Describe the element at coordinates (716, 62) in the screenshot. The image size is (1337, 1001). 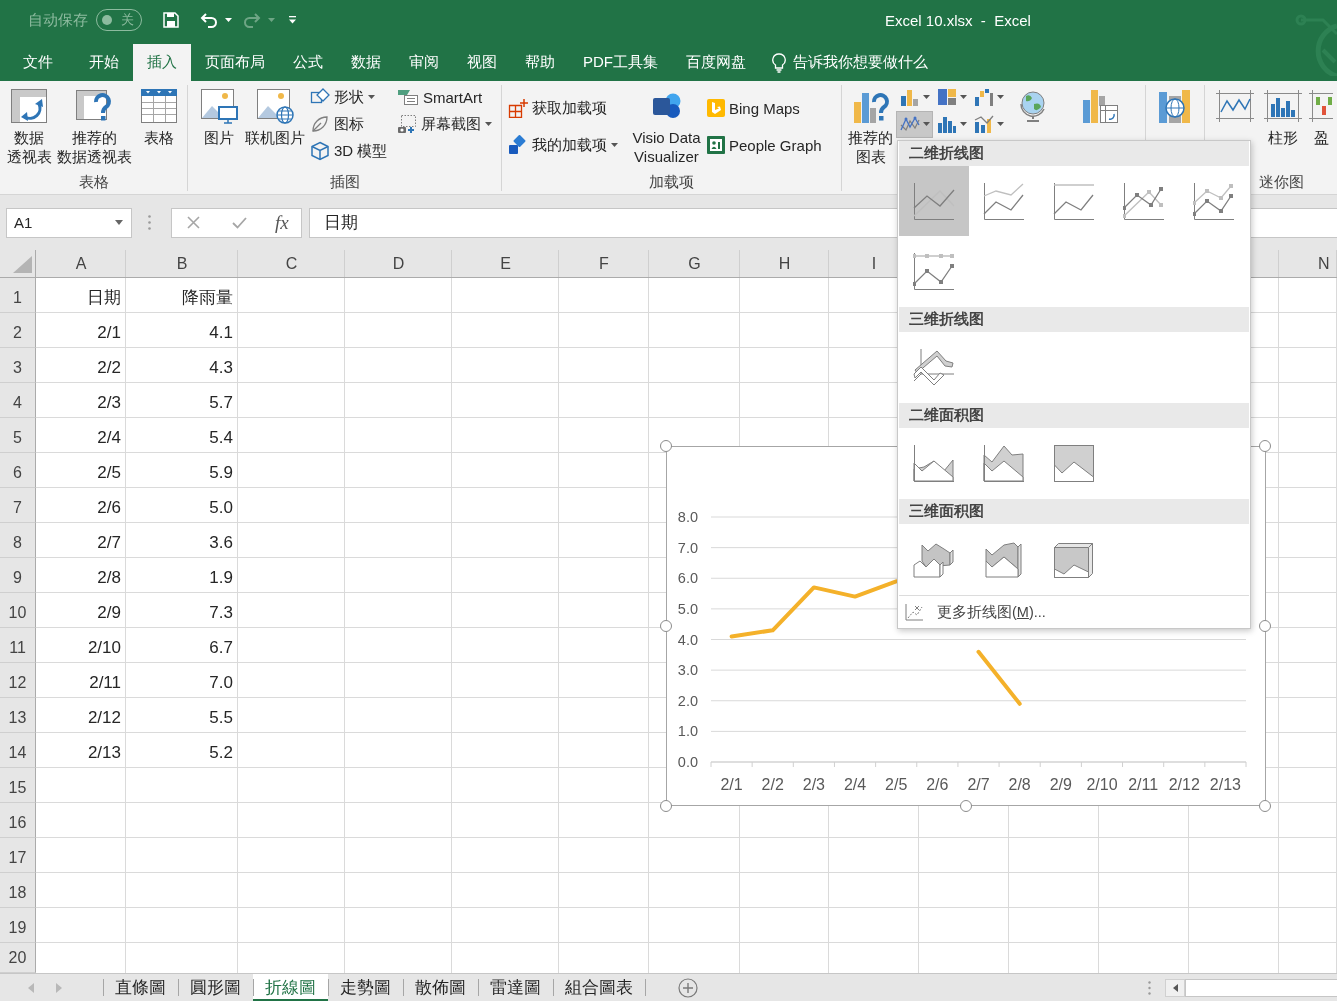
I see `ribbon-tab: 百度网盘` at that location.